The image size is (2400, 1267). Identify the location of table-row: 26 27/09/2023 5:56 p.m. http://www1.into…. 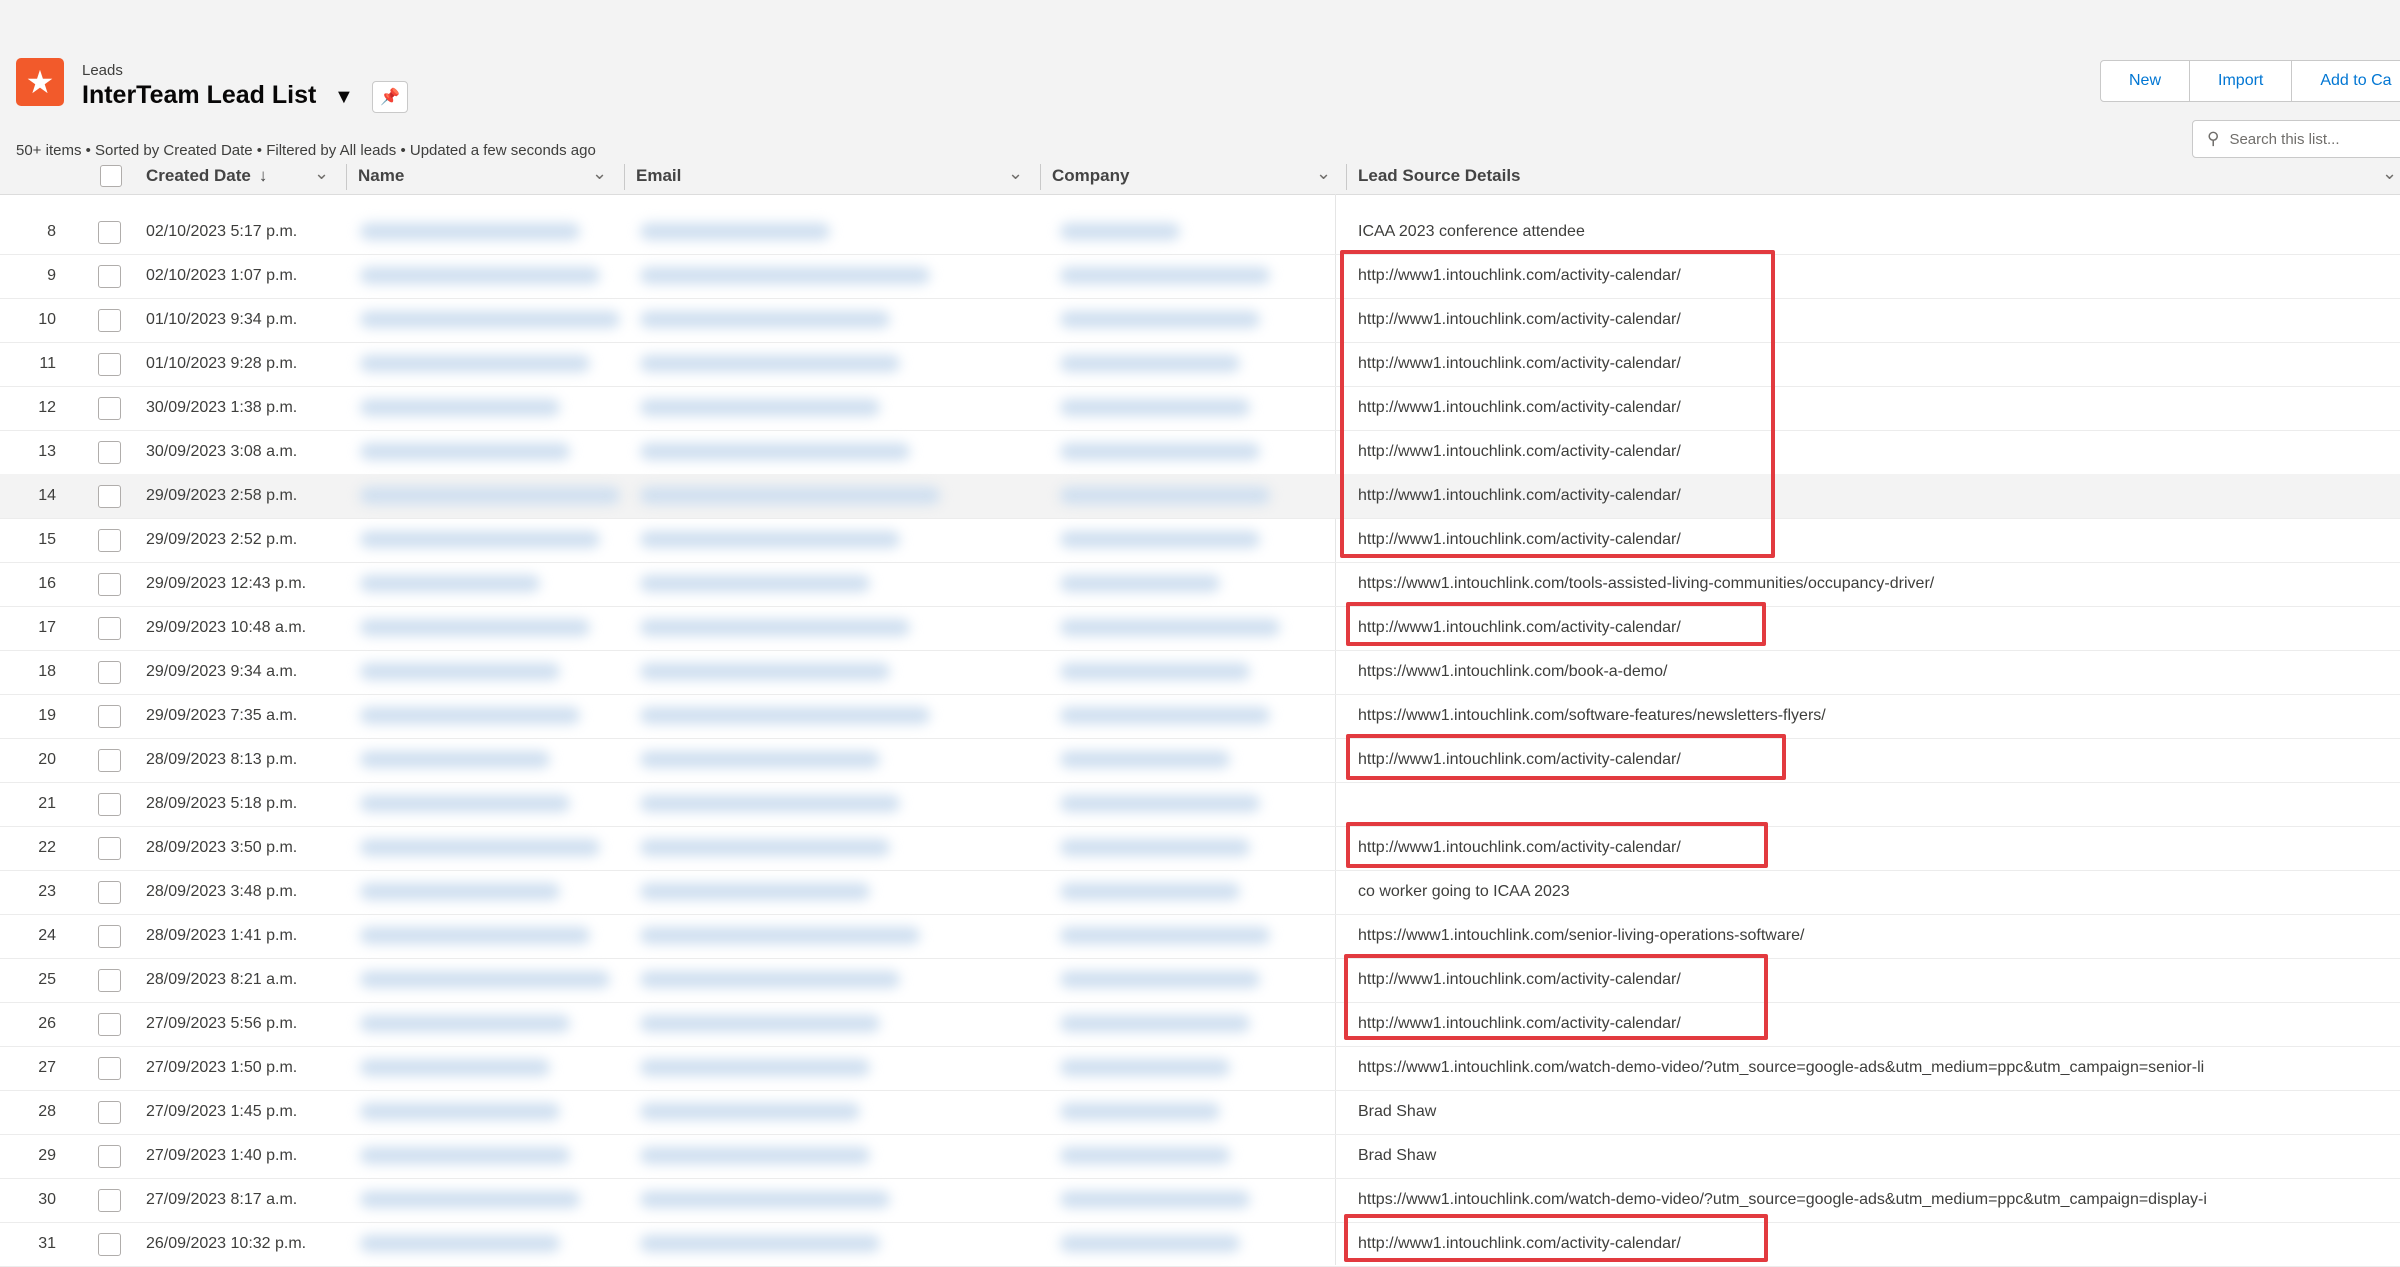
(1200, 1024).